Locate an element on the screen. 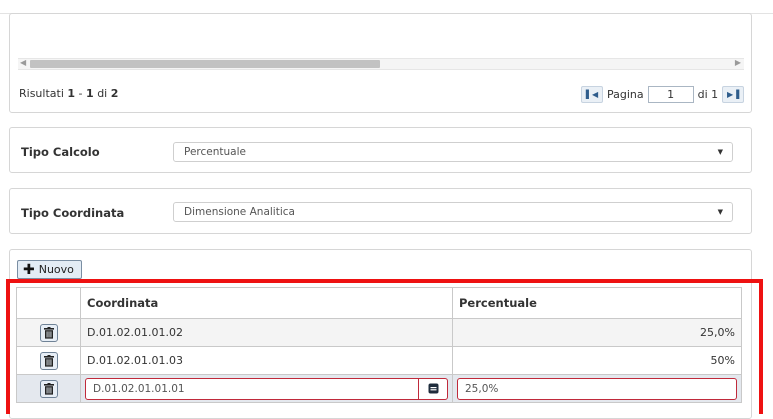 Image resolution: width=773 pixels, height=419 pixels. results-count: Risultati 1 - 1 di 2 is located at coordinates (68, 93).